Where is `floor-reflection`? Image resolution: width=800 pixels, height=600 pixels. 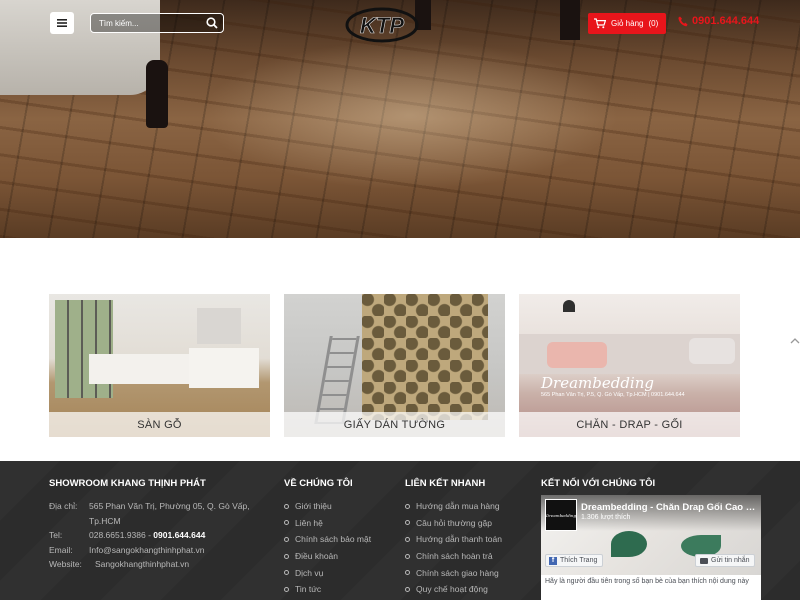 floor-reflection is located at coordinates (410, 115).